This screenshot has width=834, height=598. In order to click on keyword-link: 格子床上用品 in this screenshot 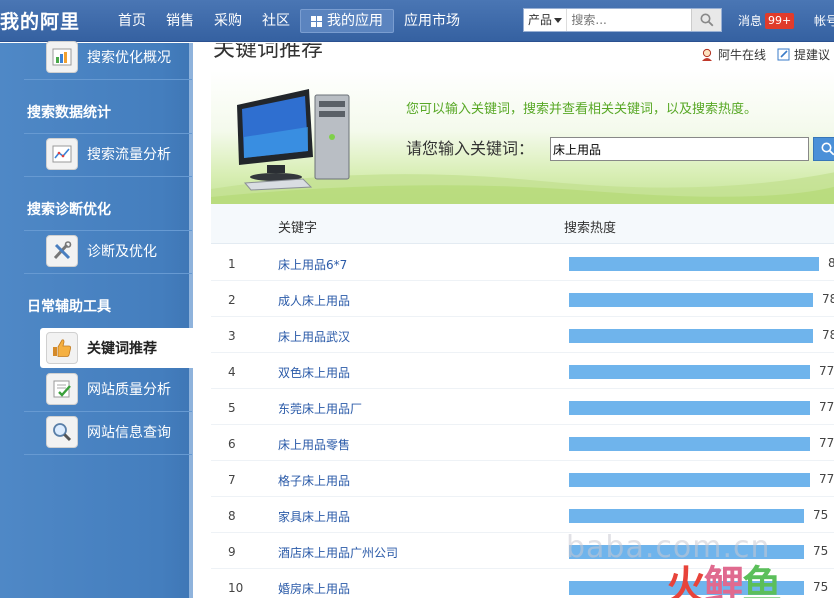, I will do `click(314, 480)`.